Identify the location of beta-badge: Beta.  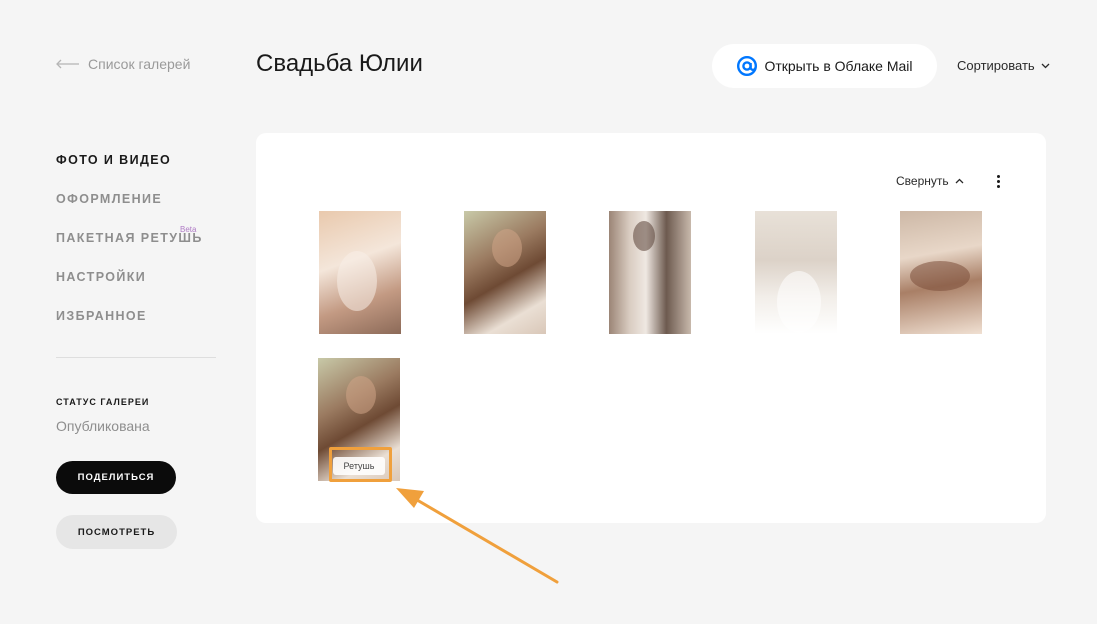
(188, 229).